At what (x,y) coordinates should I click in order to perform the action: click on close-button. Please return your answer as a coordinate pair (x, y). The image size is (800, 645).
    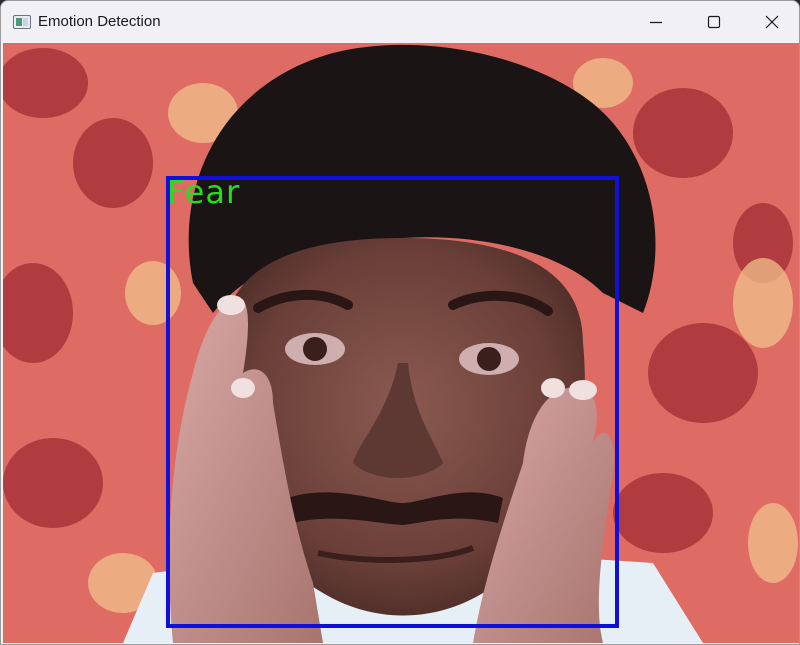
    Looking at the image, I should click on (771, 22).